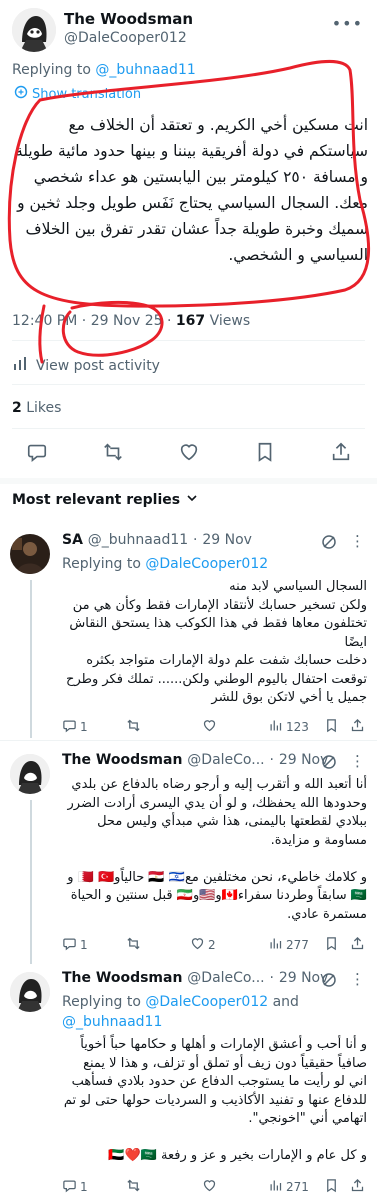 This screenshot has height=1200, width=377. What do you see at coordinates (127, 321) in the screenshot?
I see `post-date: 29 Nov 25` at bounding box center [127, 321].